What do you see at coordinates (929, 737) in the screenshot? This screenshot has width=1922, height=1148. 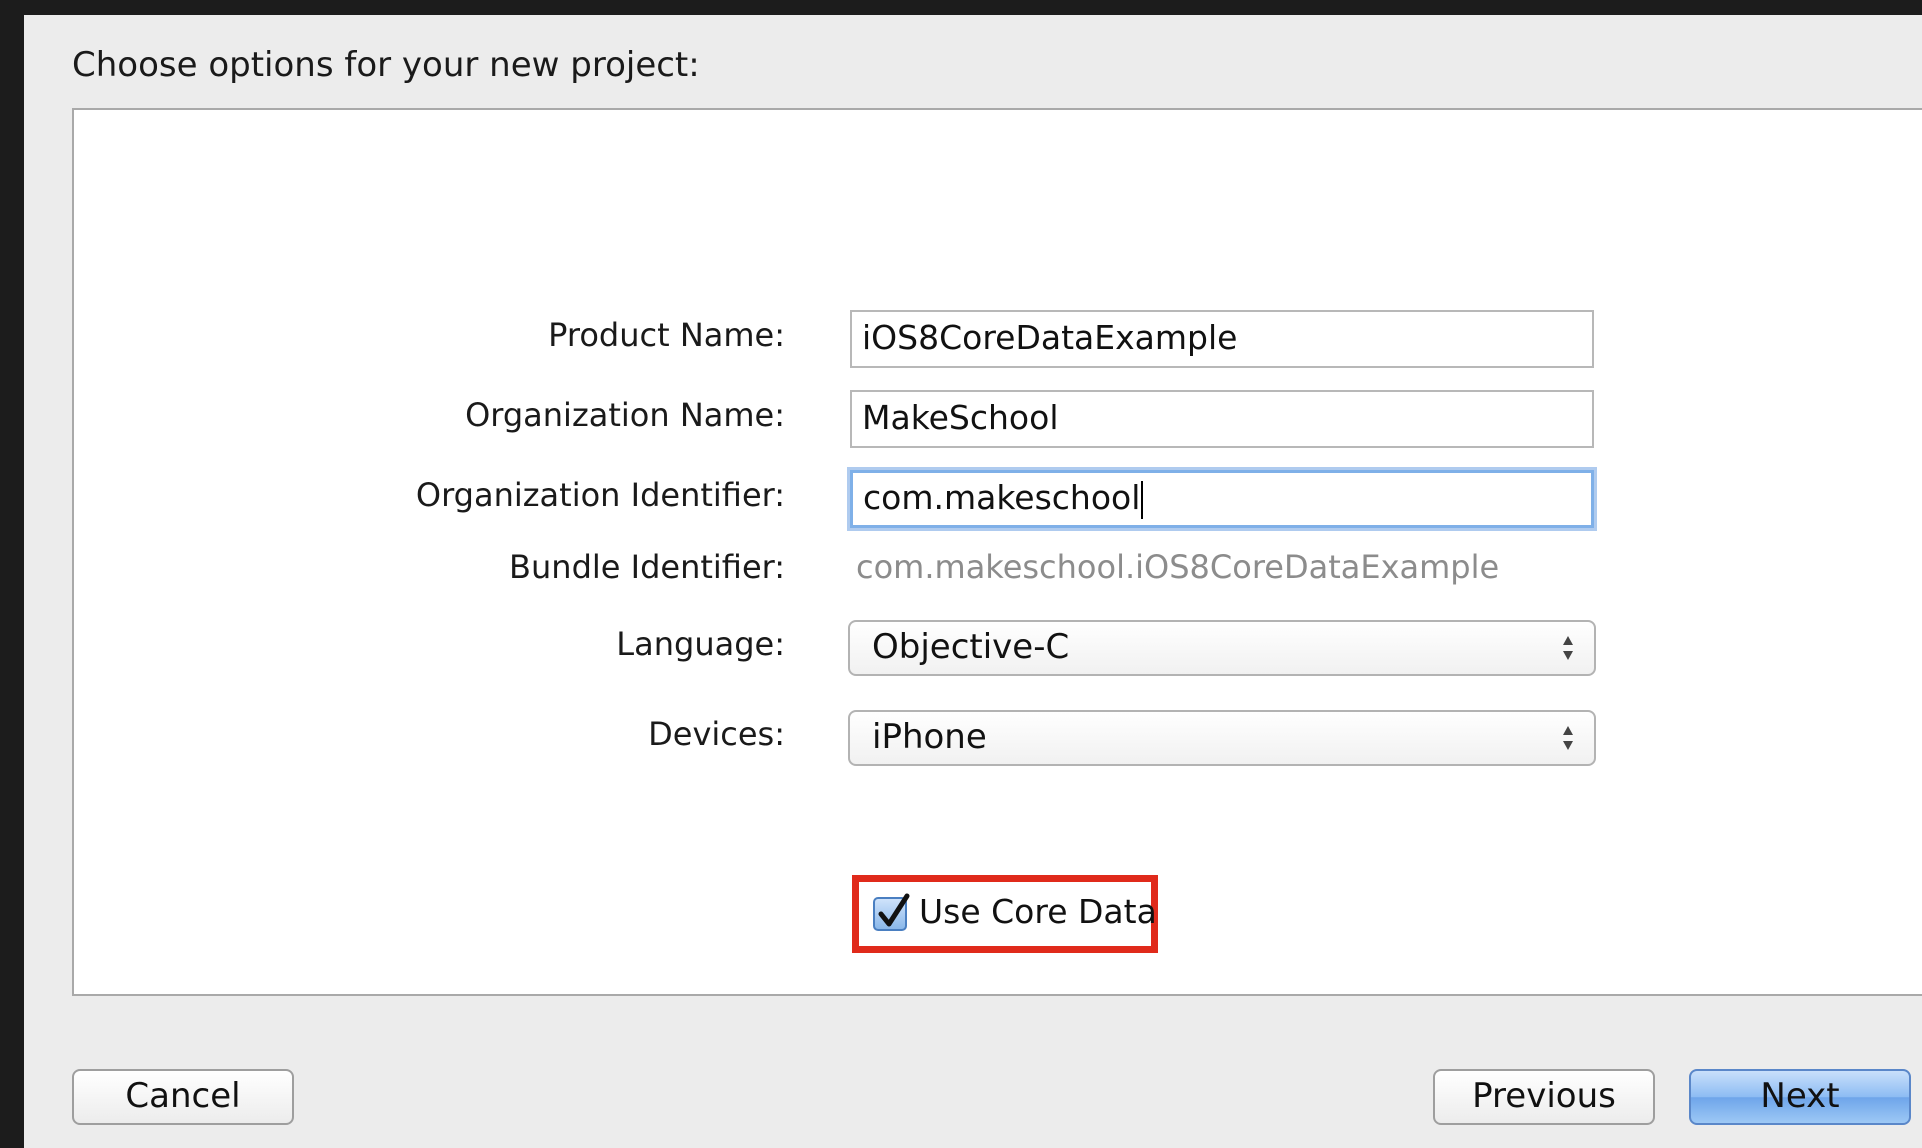 I see `devices-selected-value: iPhone` at bounding box center [929, 737].